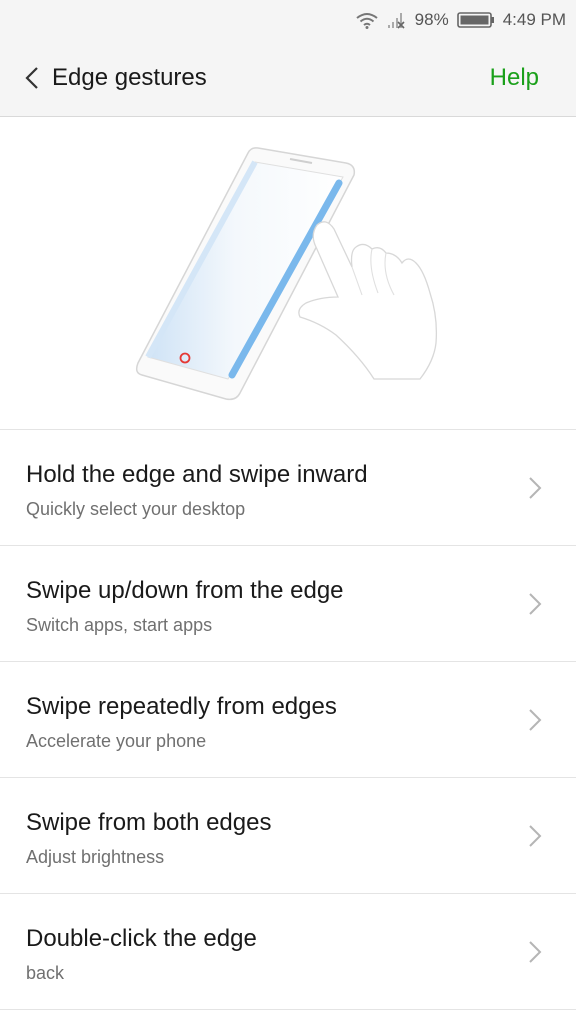 The height and width of the screenshot is (1024, 576). I want to click on status-time: 4:49 PM, so click(534, 19).